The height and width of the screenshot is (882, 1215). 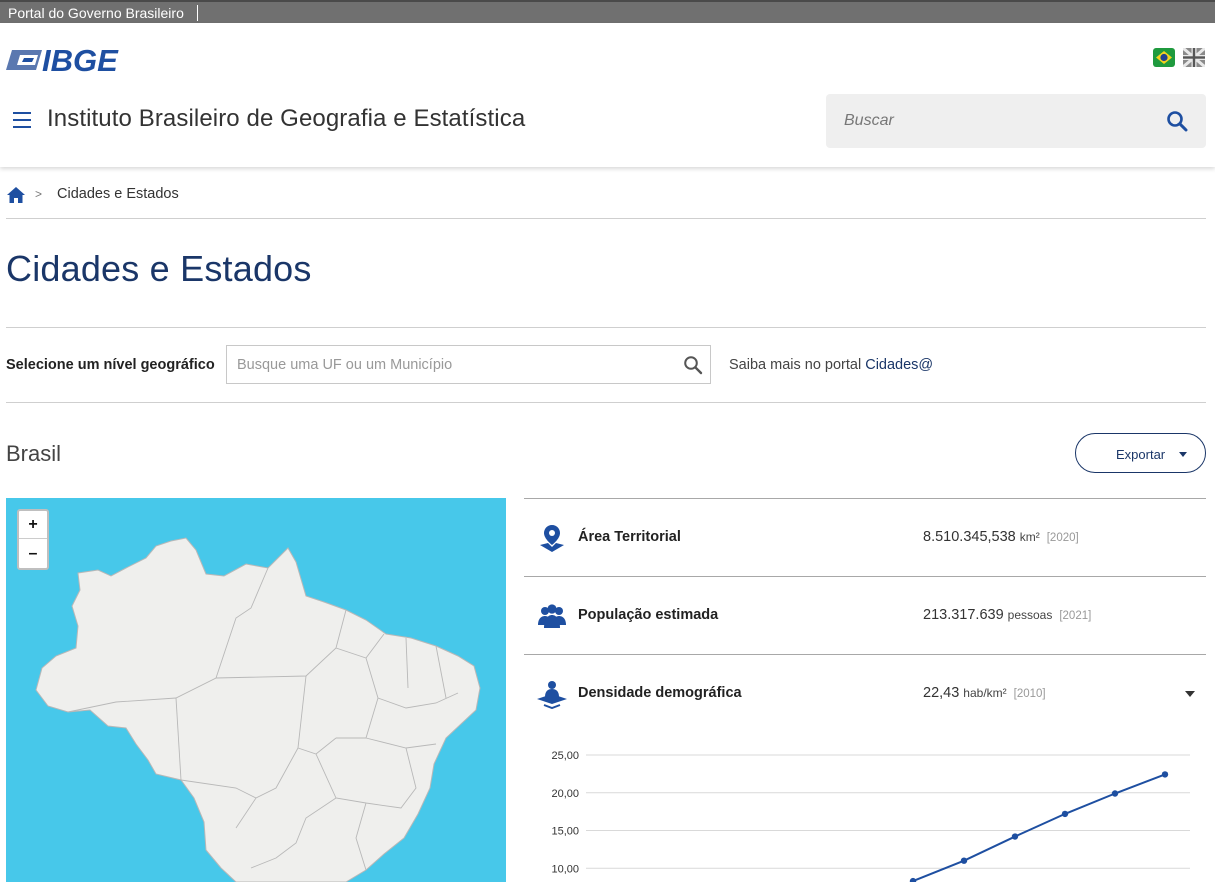 I want to click on chart-y-tick-label: 15,00, so click(x=565, y=832).